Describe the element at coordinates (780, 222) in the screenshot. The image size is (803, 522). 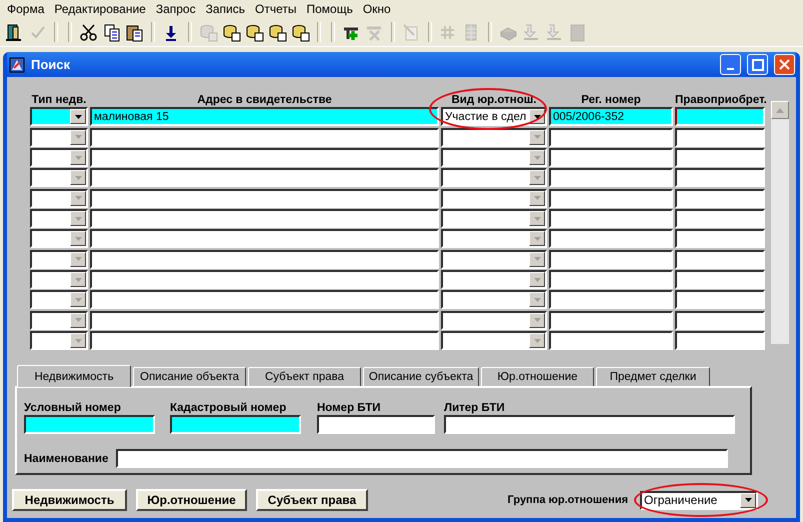
I see `scrollbar` at that location.